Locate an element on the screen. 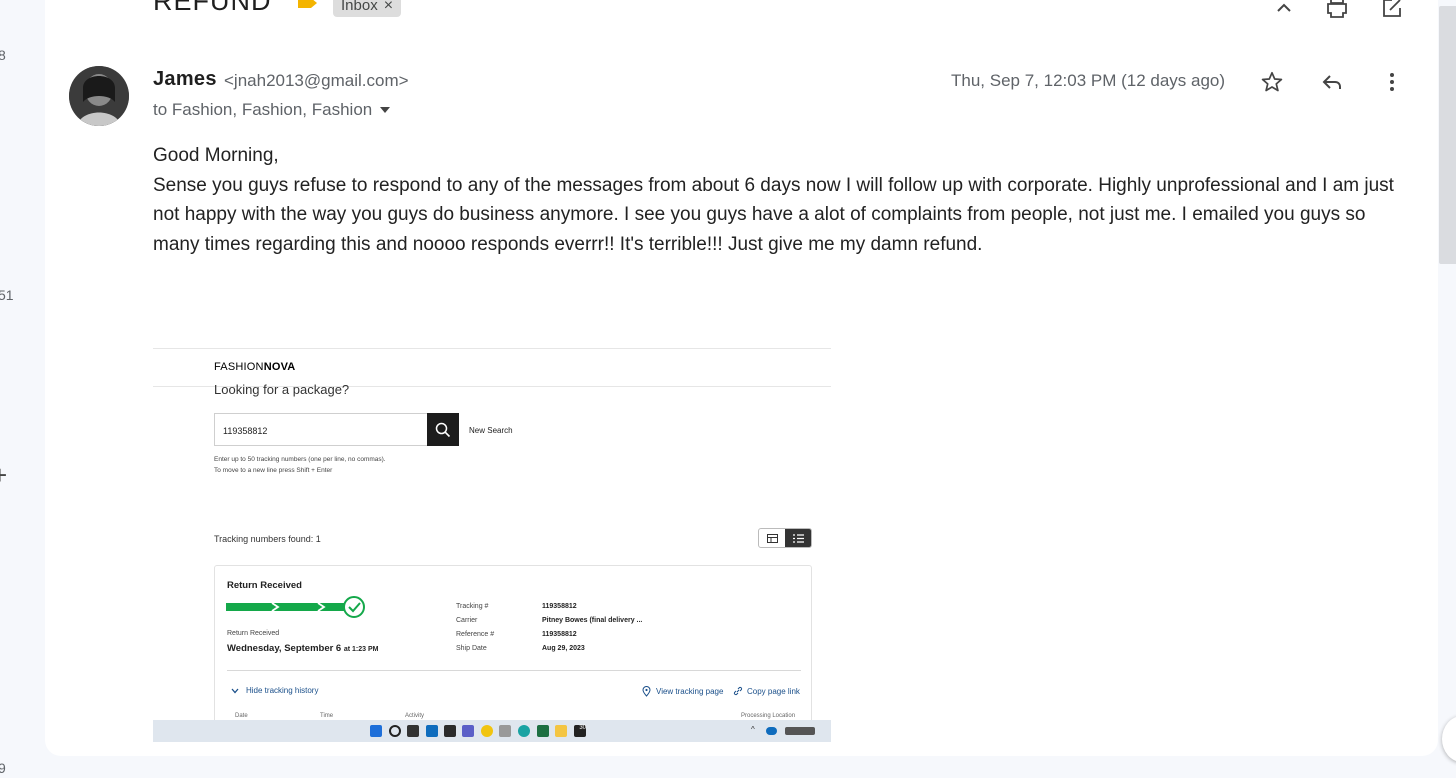 The width and height of the screenshot is (1456, 778). status-subtitle: Return Received is located at coordinates (253, 633).